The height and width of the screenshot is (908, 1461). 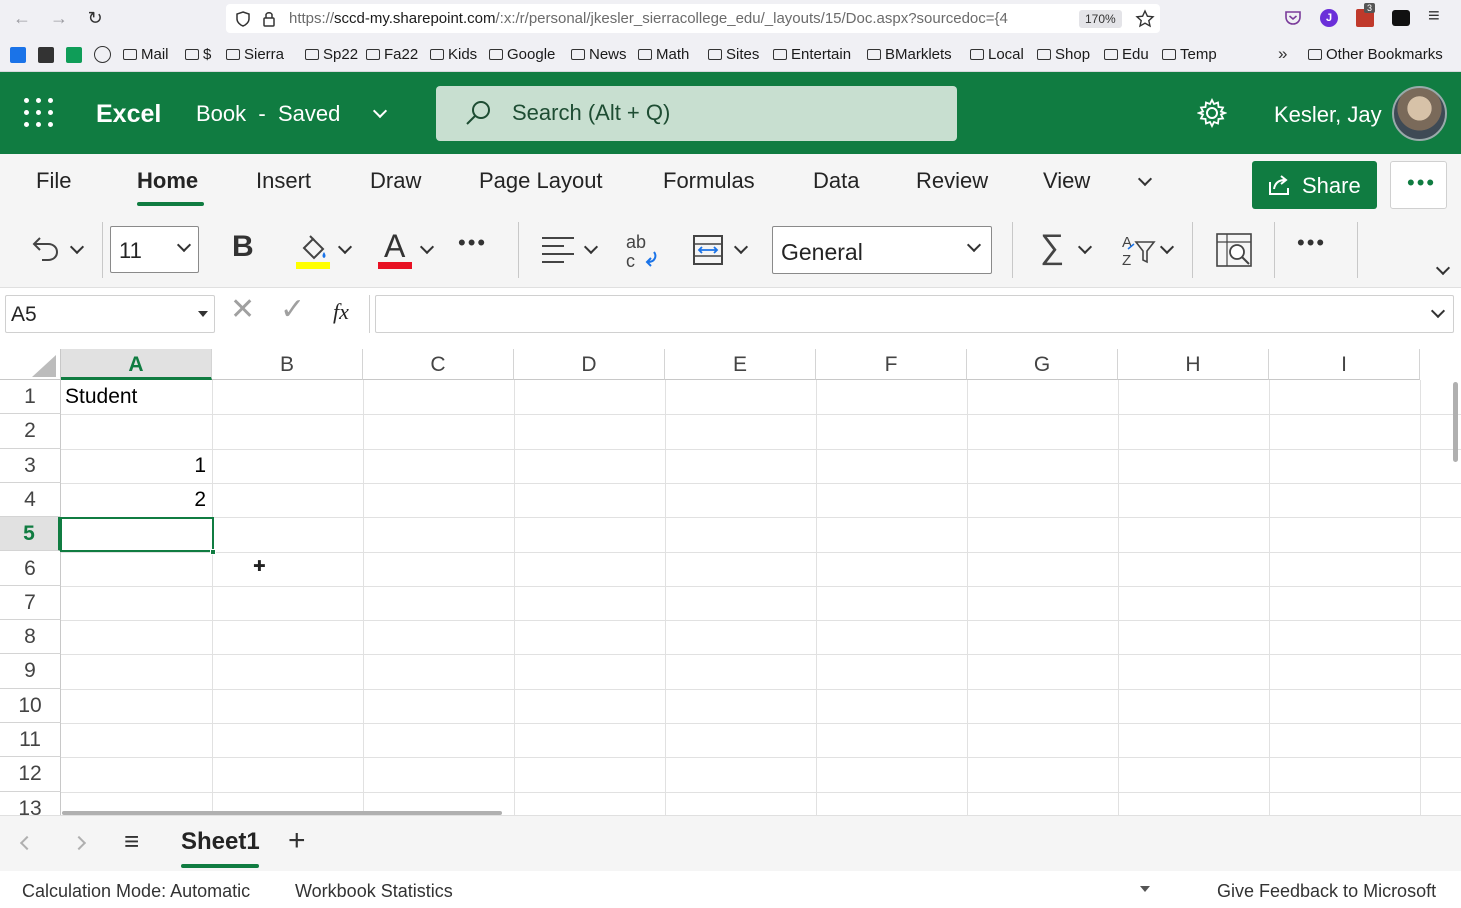 I want to click on align-left-icon, so click(x=558, y=249).